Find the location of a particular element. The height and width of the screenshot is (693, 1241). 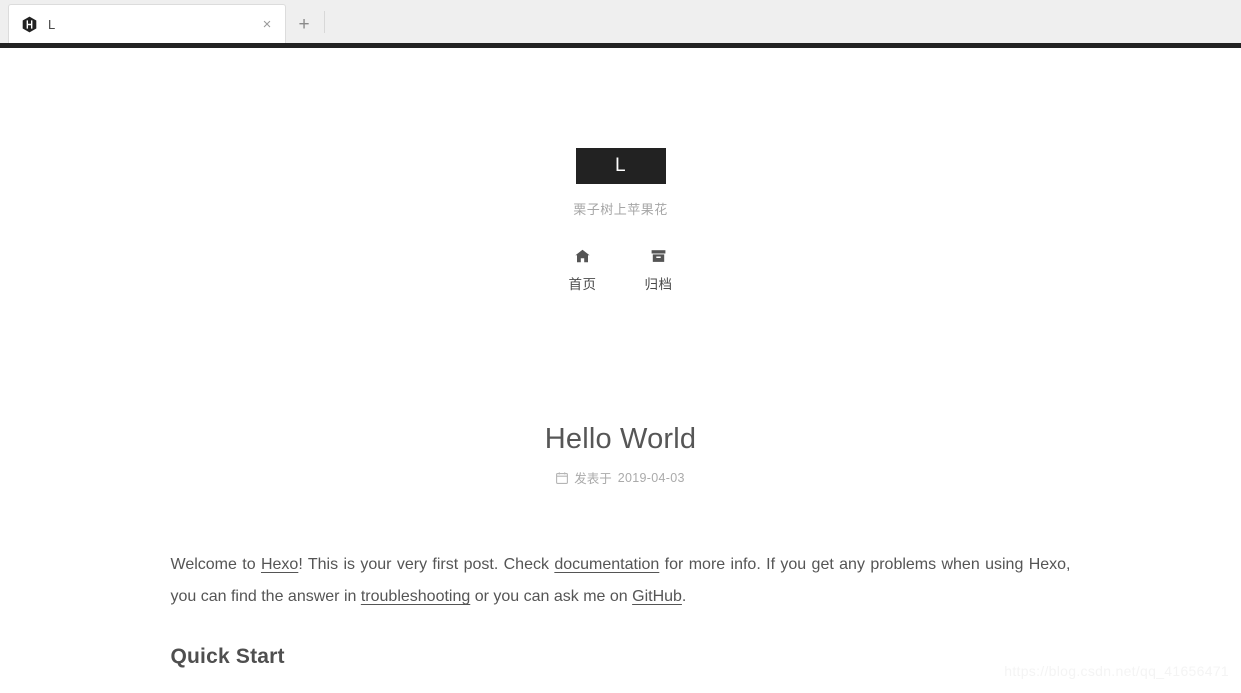

close-icon: × is located at coordinates (267, 24).